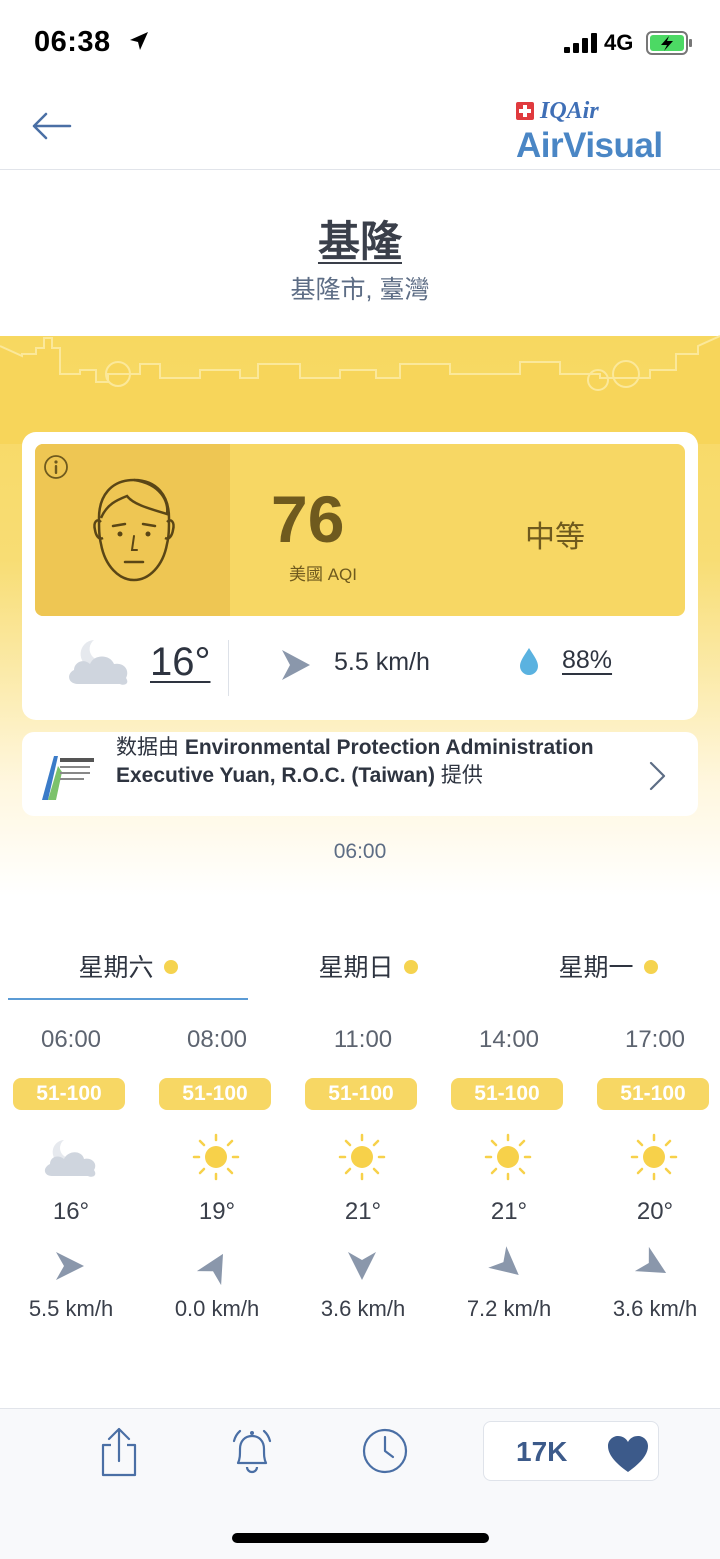 This screenshot has height=1559, width=720. I want to click on tab-day-2: 星期日, so click(368, 966).